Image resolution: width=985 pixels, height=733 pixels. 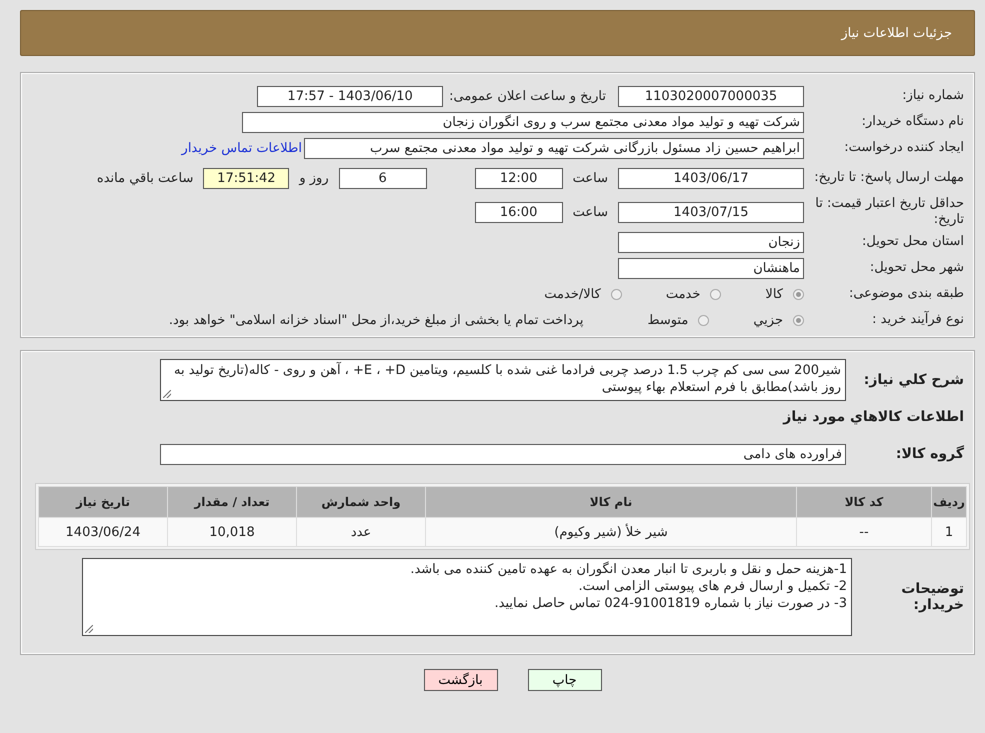 I want to click on column-header: ردیف, so click(x=949, y=502).